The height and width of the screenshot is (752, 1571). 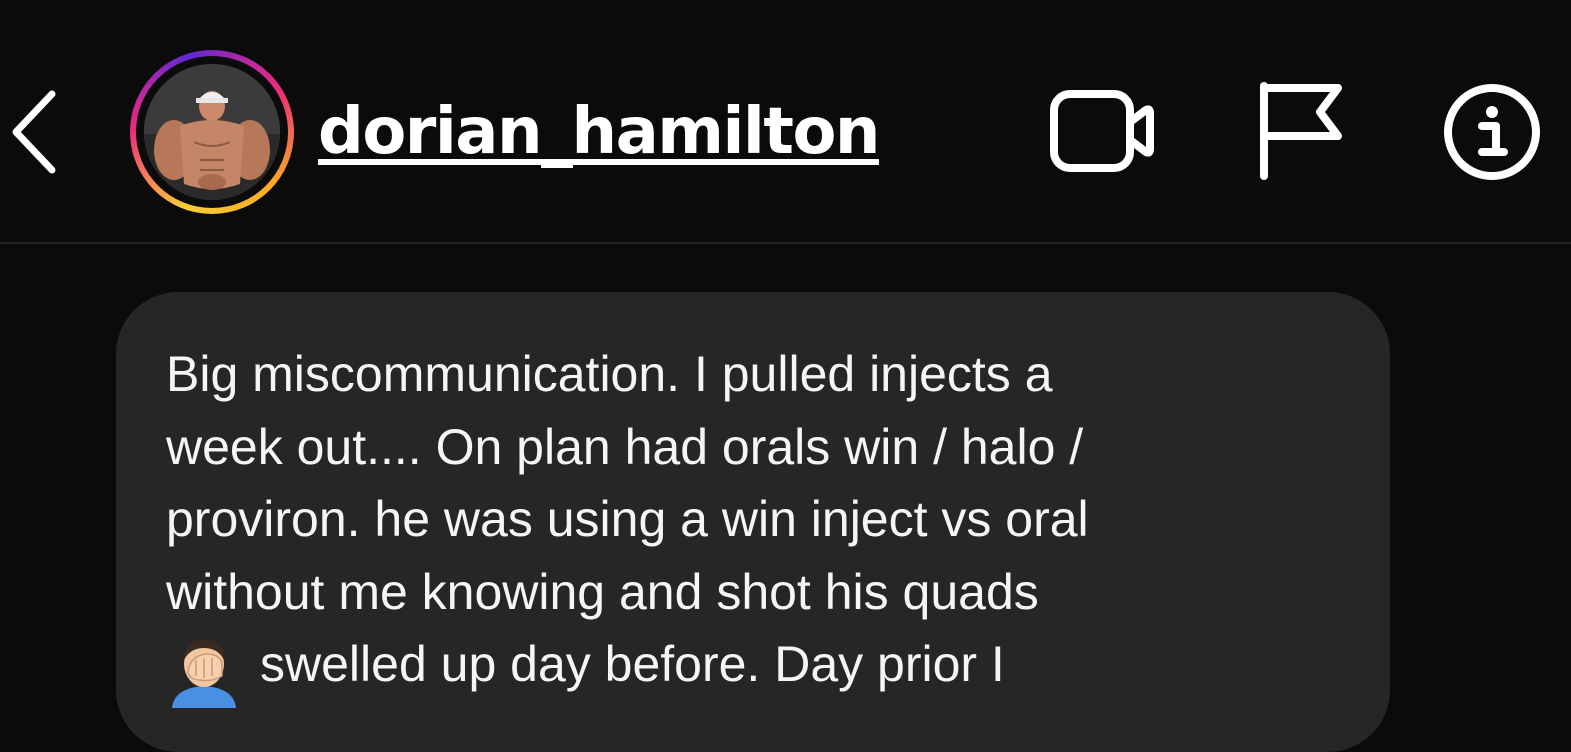 What do you see at coordinates (602, 591) in the screenshot?
I see `message-line-4: without me knowing and shot his quads` at bounding box center [602, 591].